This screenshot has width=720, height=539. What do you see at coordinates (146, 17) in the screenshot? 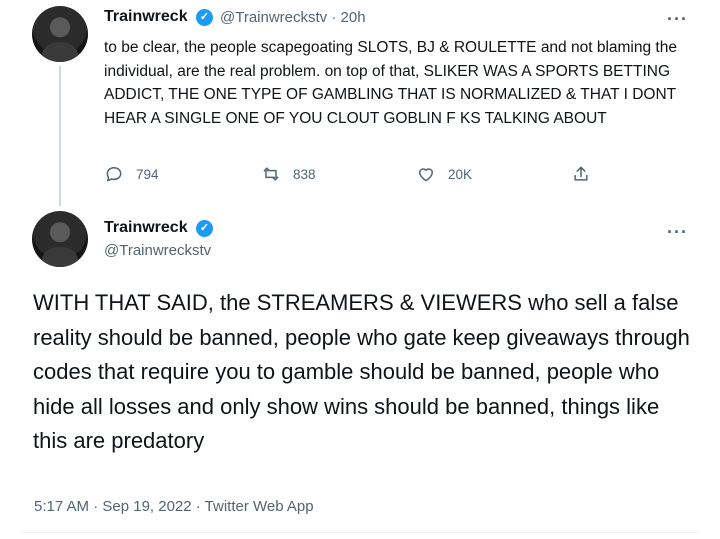
I see `tweet1-author-name: Trainwreck` at bounding box center [146, 17].